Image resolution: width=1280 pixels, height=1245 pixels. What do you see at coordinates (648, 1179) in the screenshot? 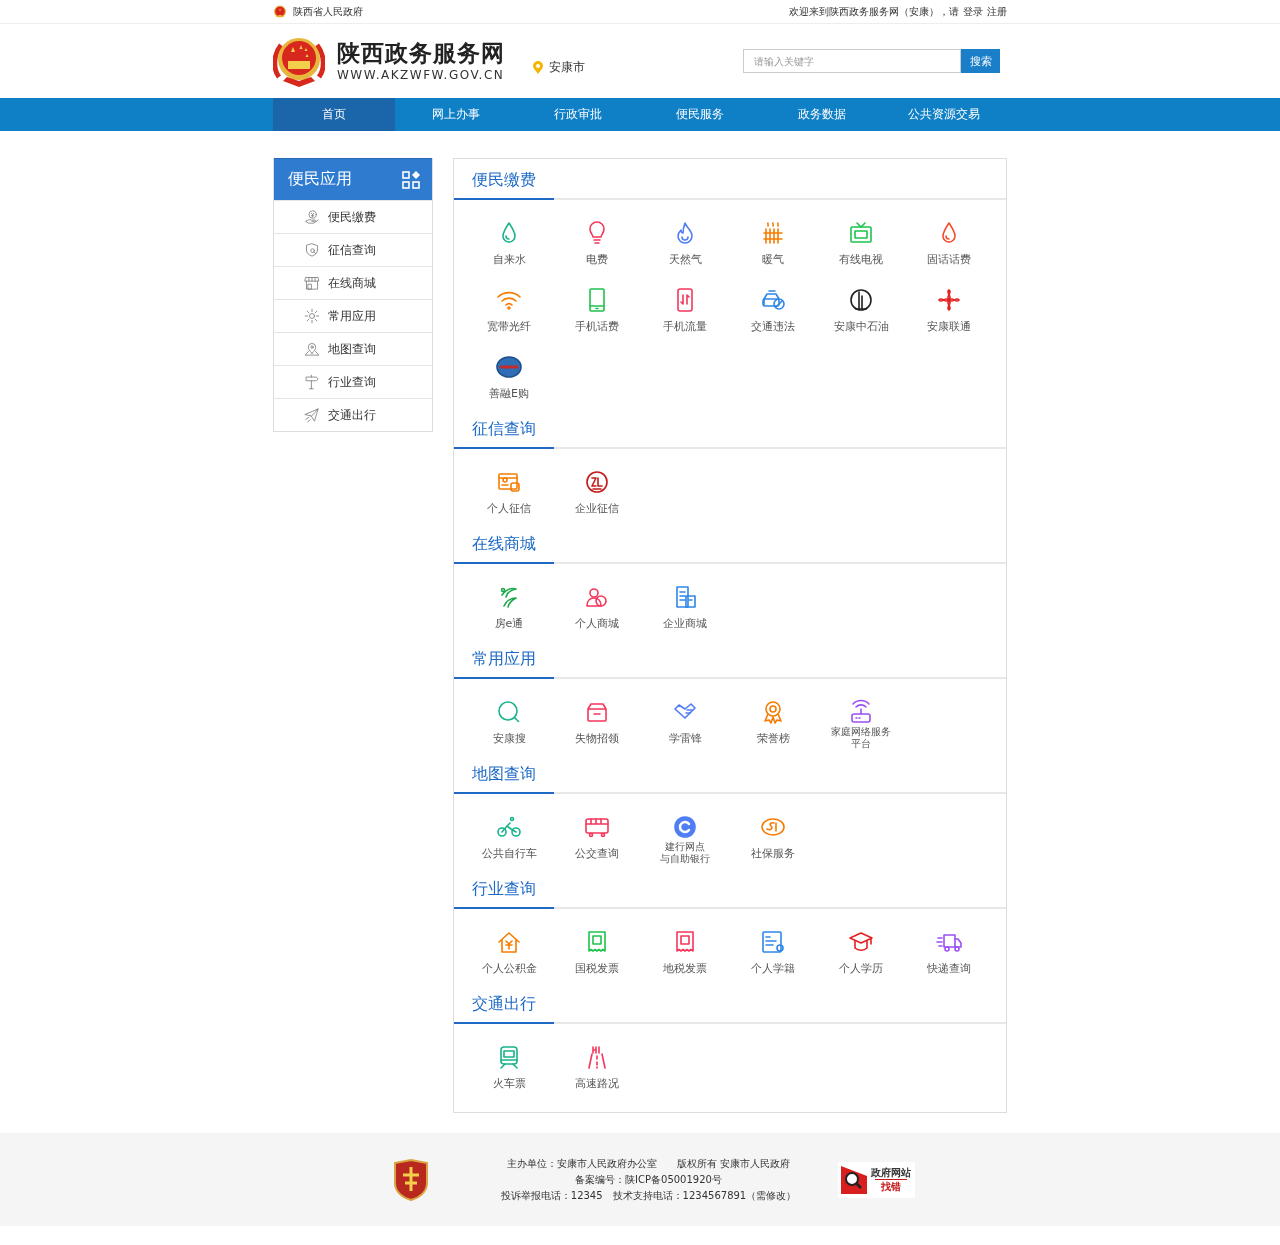
I see `footer-text: 备案编号：陕ICP备05001920号` at bounding box center [648, 1179].